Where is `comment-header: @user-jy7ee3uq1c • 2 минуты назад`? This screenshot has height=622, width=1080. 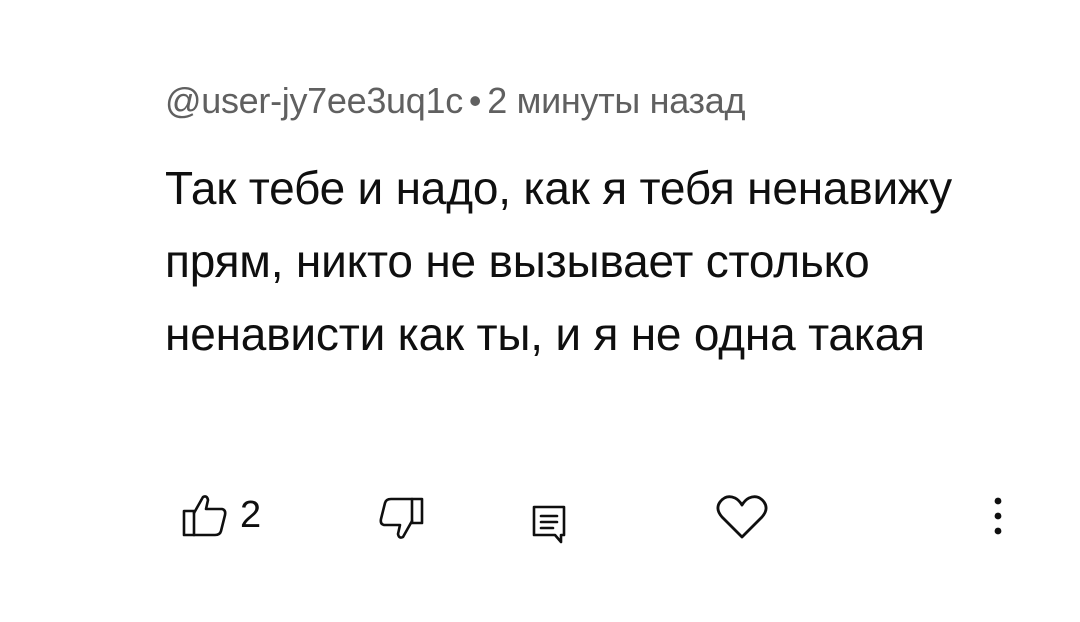 comment-header: @user-jy7ee3uq1c • 2 минуты назад is located at coordinates (455, 101).